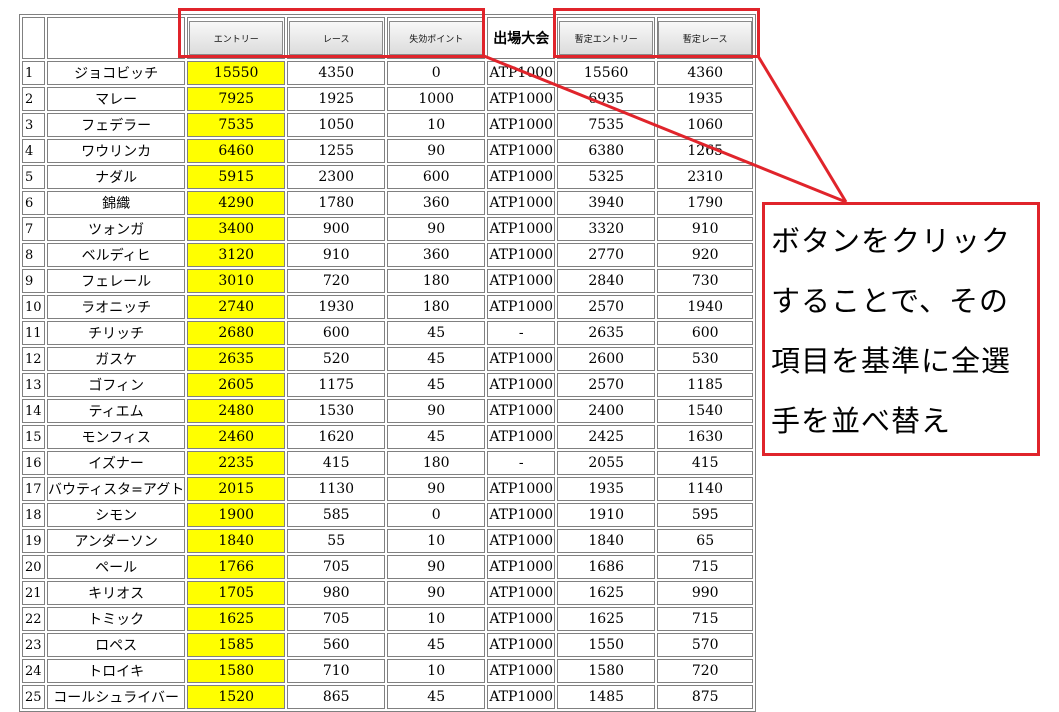 This screenshot has width=1059, height=712. I want to click on callout-line-1: ボタンをクリック, so click(891, 241).